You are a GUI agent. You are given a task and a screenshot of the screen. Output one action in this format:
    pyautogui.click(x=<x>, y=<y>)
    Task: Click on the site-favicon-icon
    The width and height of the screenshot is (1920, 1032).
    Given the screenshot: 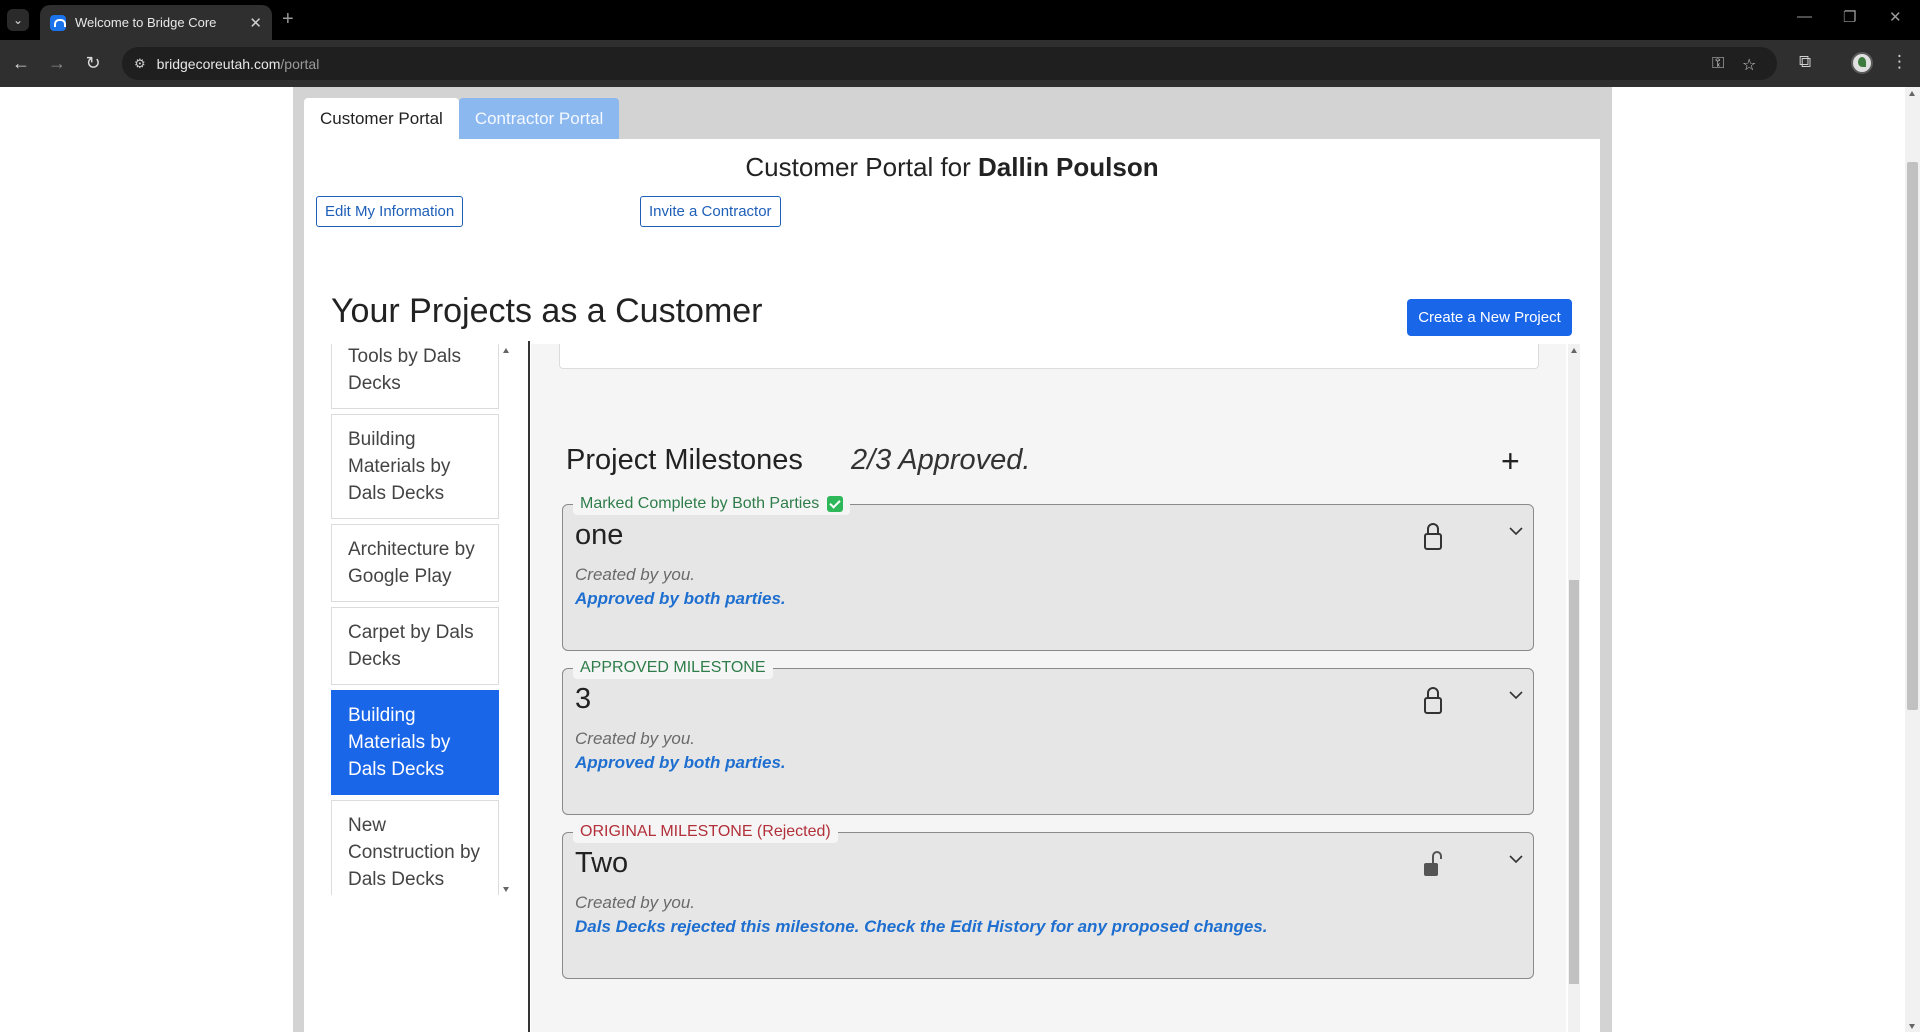 What is the action you would take?
    pyautogui.click(x=58, y=22)
    